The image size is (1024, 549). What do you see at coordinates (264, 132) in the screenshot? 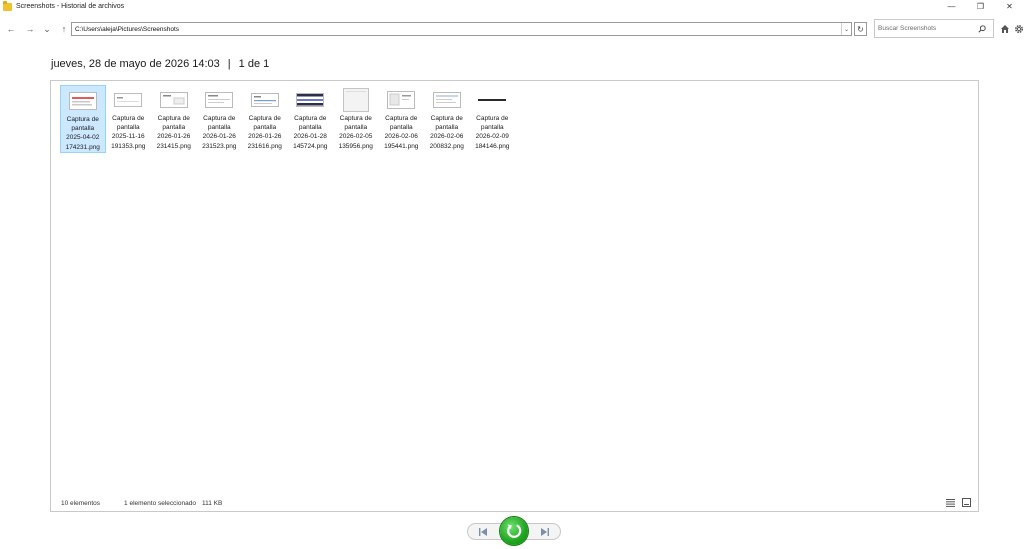
I see `file-name: Captura de pantalla 2026-01-26 231616.png` at bounding box center [264, 132].